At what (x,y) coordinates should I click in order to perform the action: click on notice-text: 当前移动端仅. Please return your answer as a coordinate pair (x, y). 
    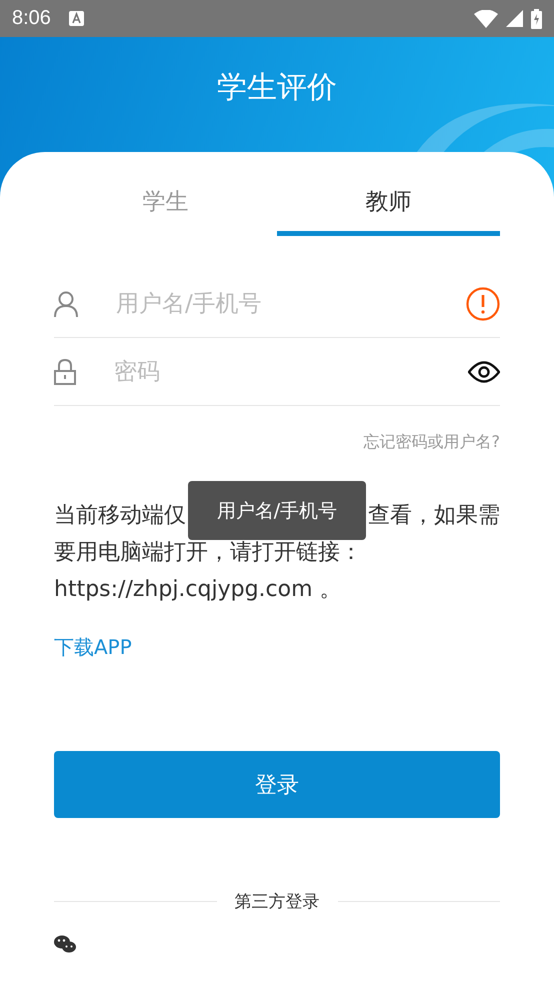
    Looking at the image, I should click on (120, 515).